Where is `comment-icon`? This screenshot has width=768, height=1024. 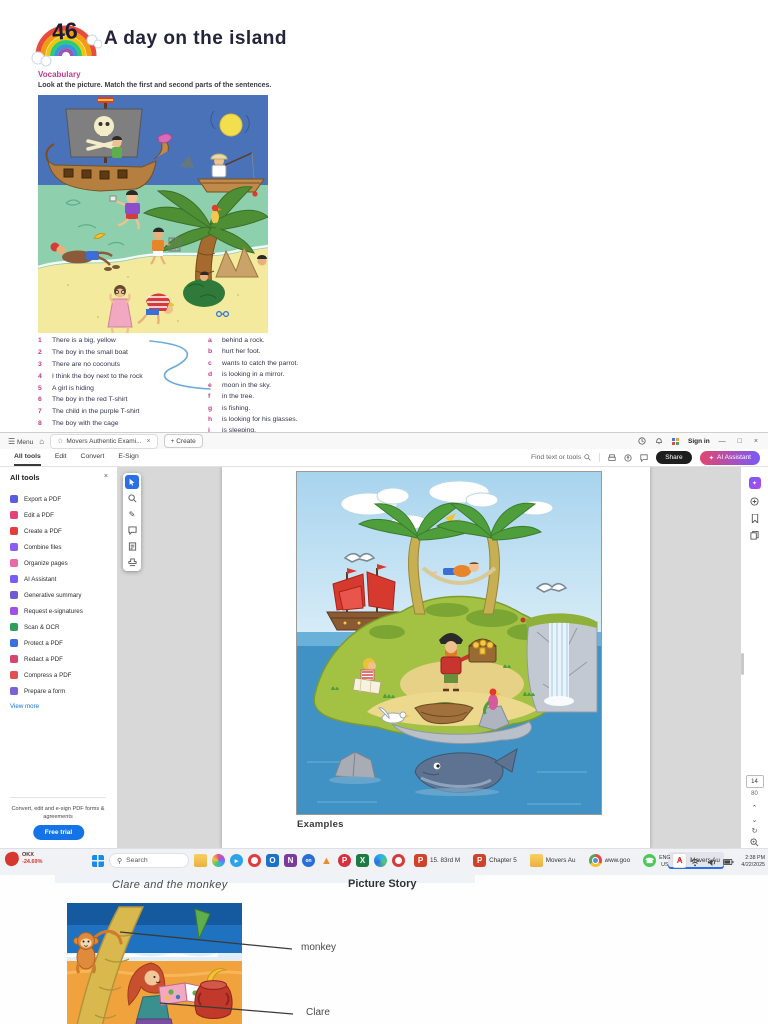
comment-icon is located at coordinates (644, 457).